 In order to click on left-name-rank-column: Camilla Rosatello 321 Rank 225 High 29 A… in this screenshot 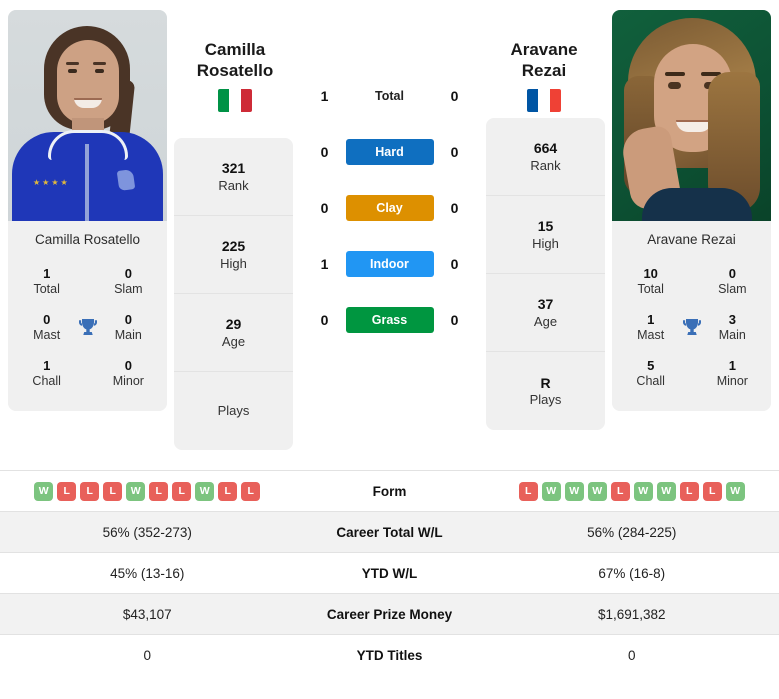, I will do `click(235, 230)`.